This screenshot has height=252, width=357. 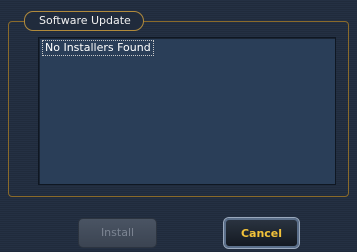 I want to click on group-title: Software Update, so click(x=84, y=21).